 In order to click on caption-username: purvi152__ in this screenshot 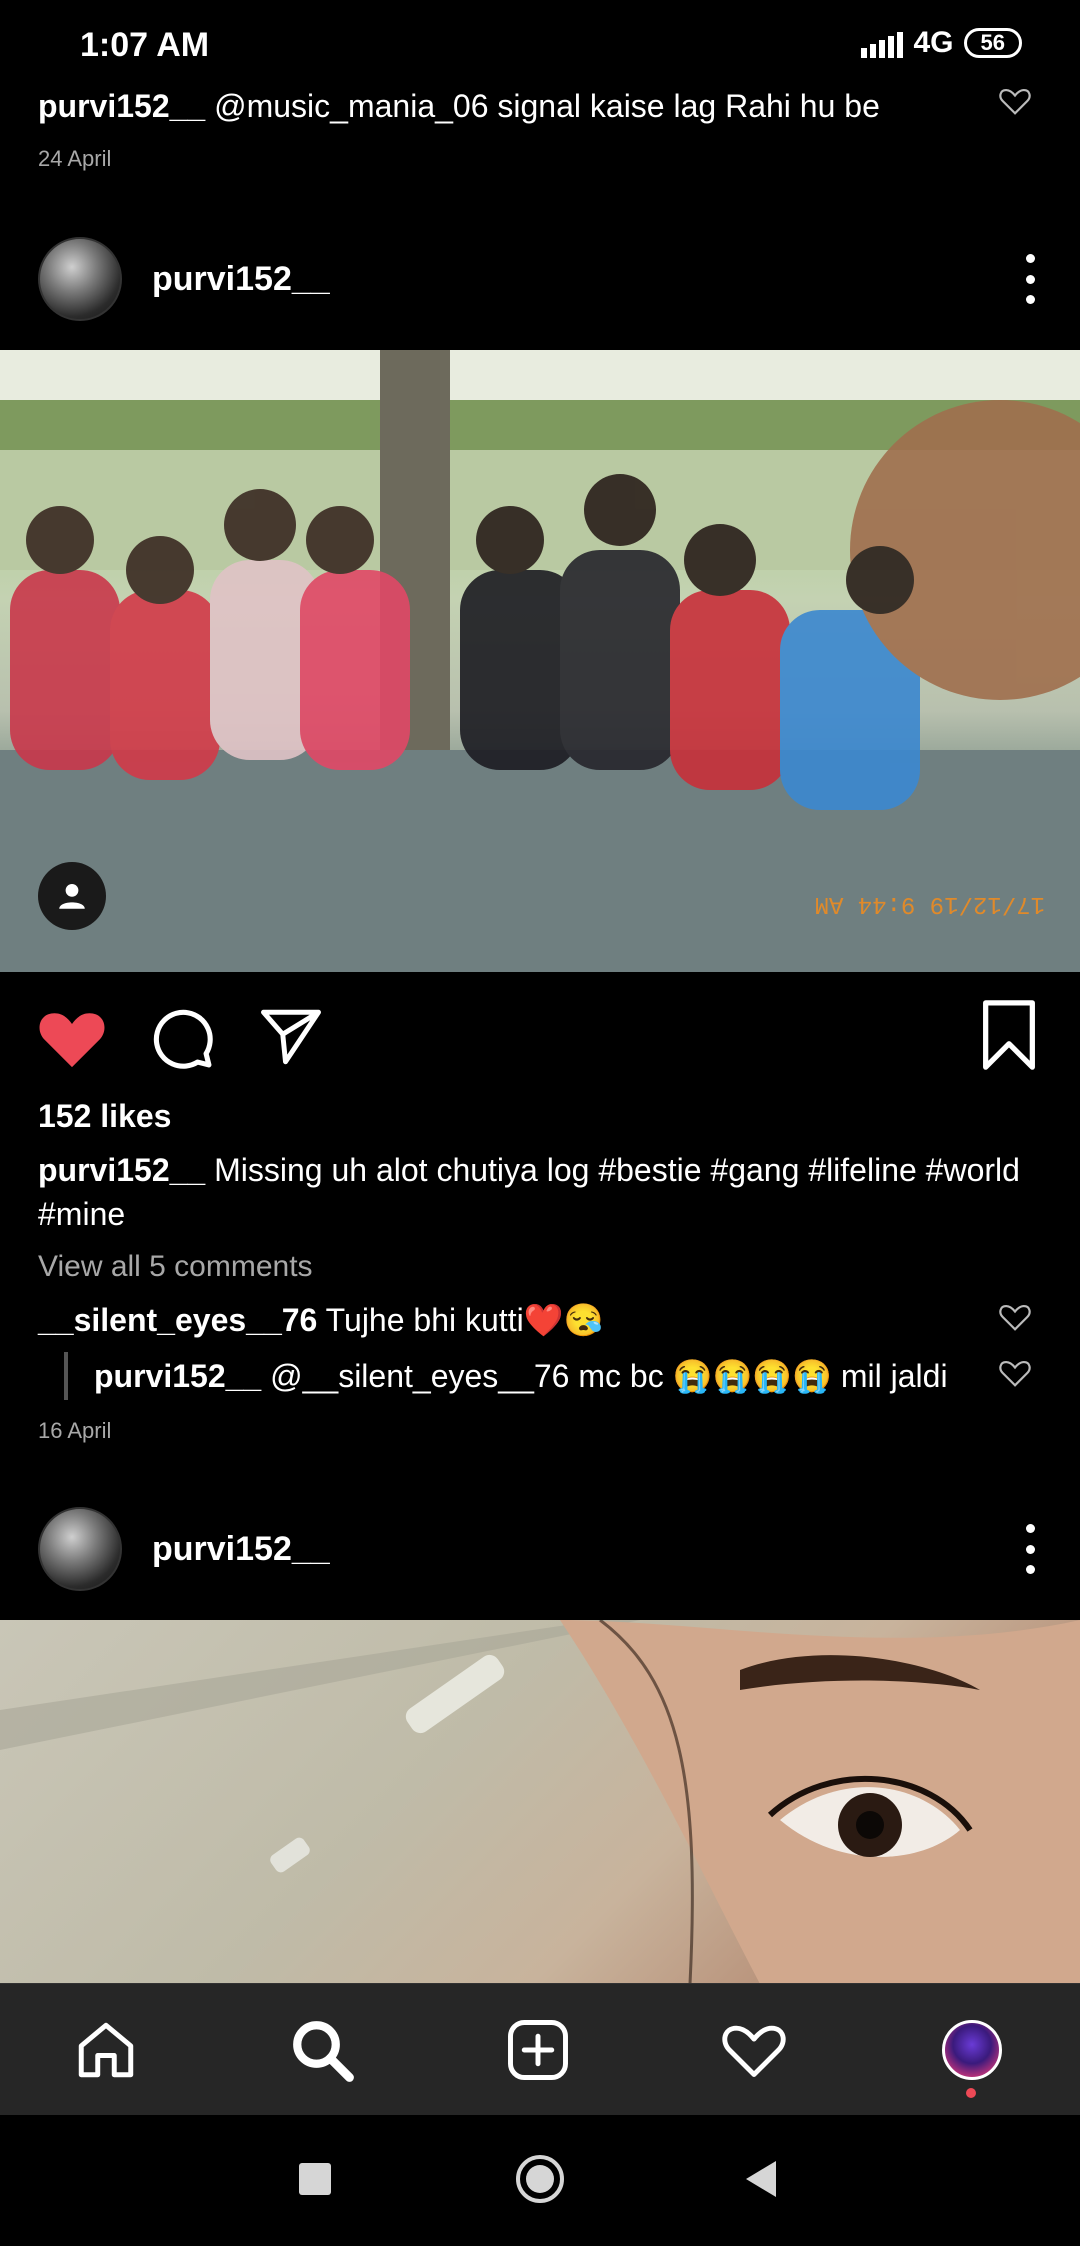, I will do `click(121, 1170)`.